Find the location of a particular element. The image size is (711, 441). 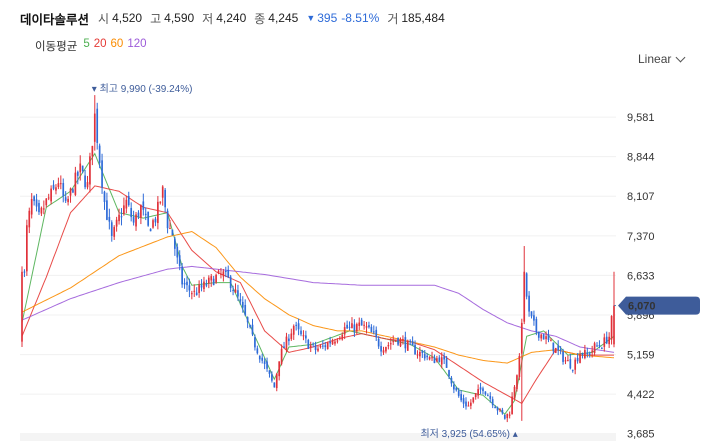

y-tick-label: 4,422 is located at coordinates (641, 395).